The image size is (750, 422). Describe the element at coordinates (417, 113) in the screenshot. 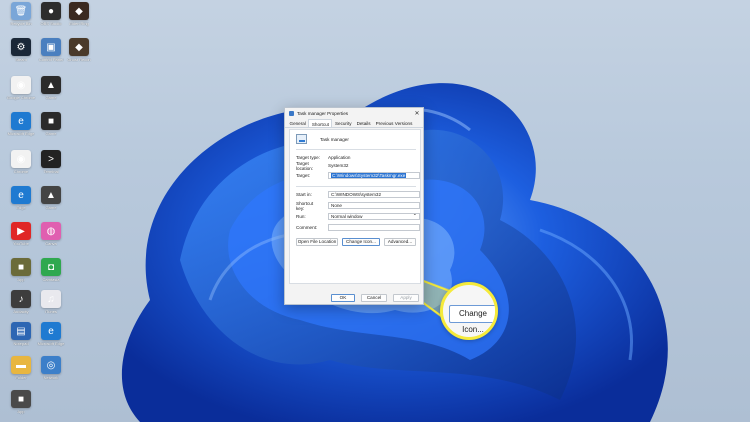

I see `close-icon: ✕` at that location.